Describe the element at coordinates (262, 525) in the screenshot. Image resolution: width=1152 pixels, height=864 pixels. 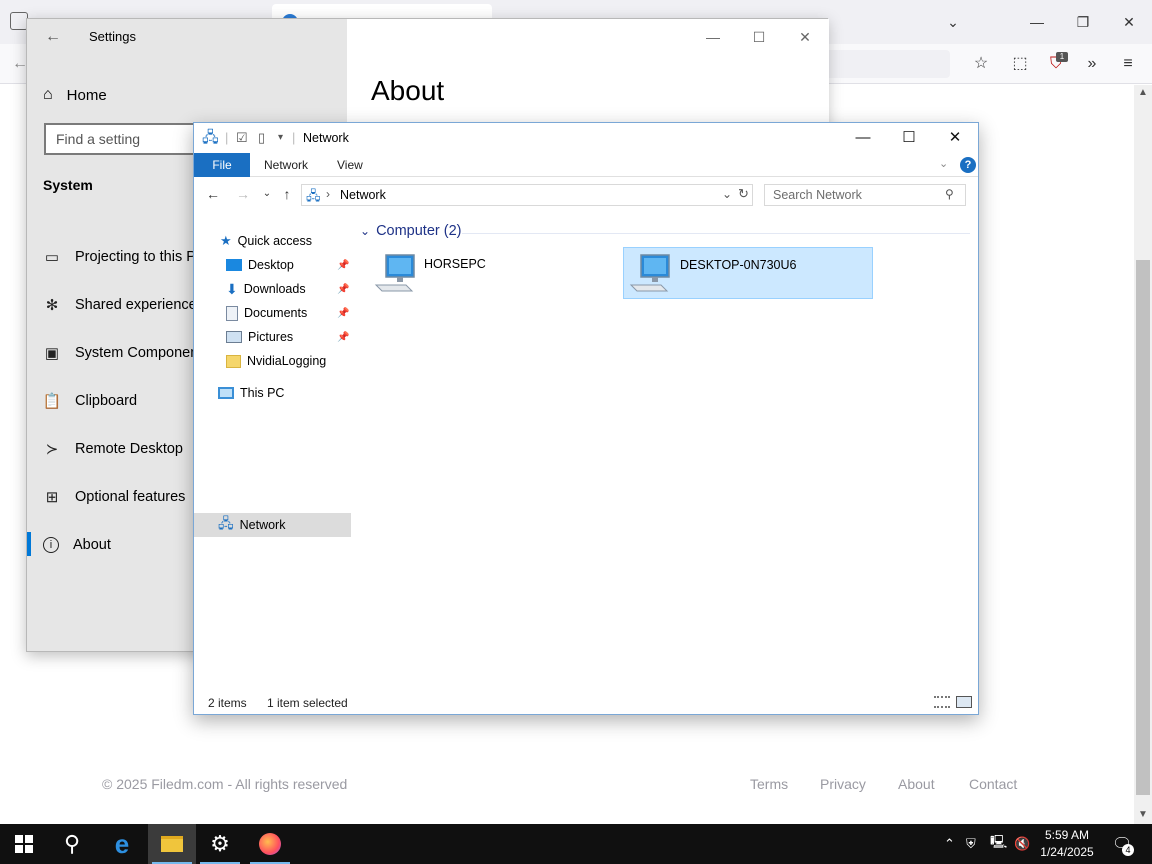
I see `nav-label: Network` at that location.